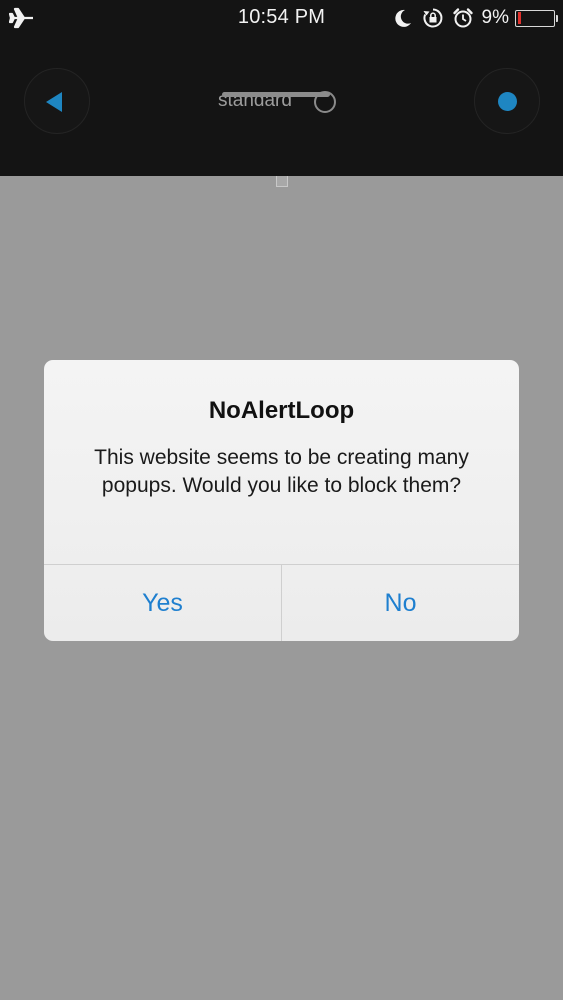  What do you see at coordinates (54, 102) in the screenshot?
I see `back-arrow-icon` at bounding box center [54, 102].